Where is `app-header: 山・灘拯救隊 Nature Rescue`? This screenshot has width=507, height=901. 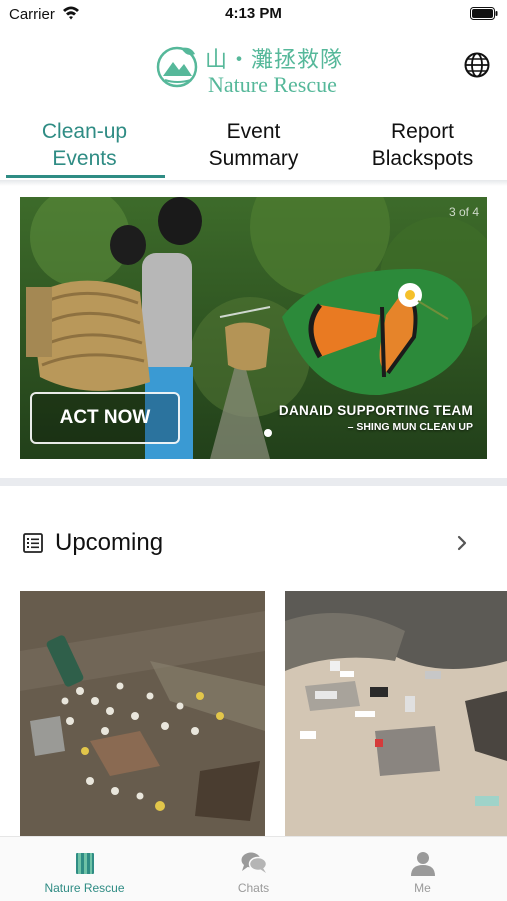
app-header: 山・灘拯救隊 Nature Rescue is located at coordinates (253, 69).